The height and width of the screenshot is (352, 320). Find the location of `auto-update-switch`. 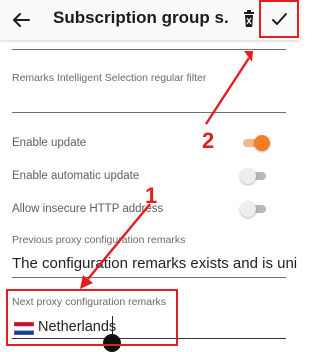

auto-update-switch is located at coordinates (255, 176).